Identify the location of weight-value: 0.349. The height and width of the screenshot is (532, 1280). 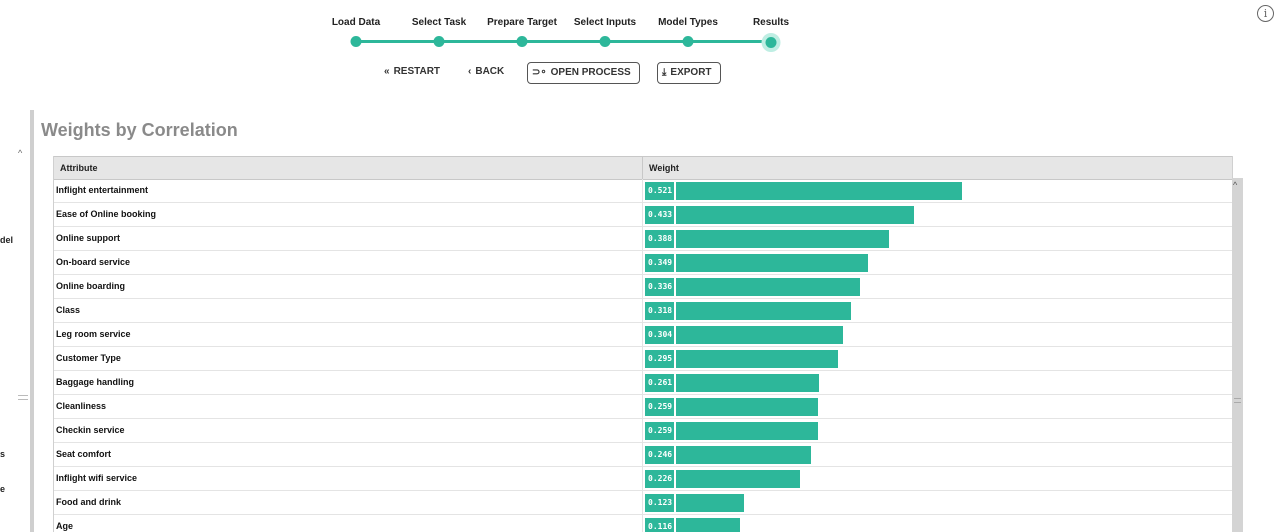
(659, 263).